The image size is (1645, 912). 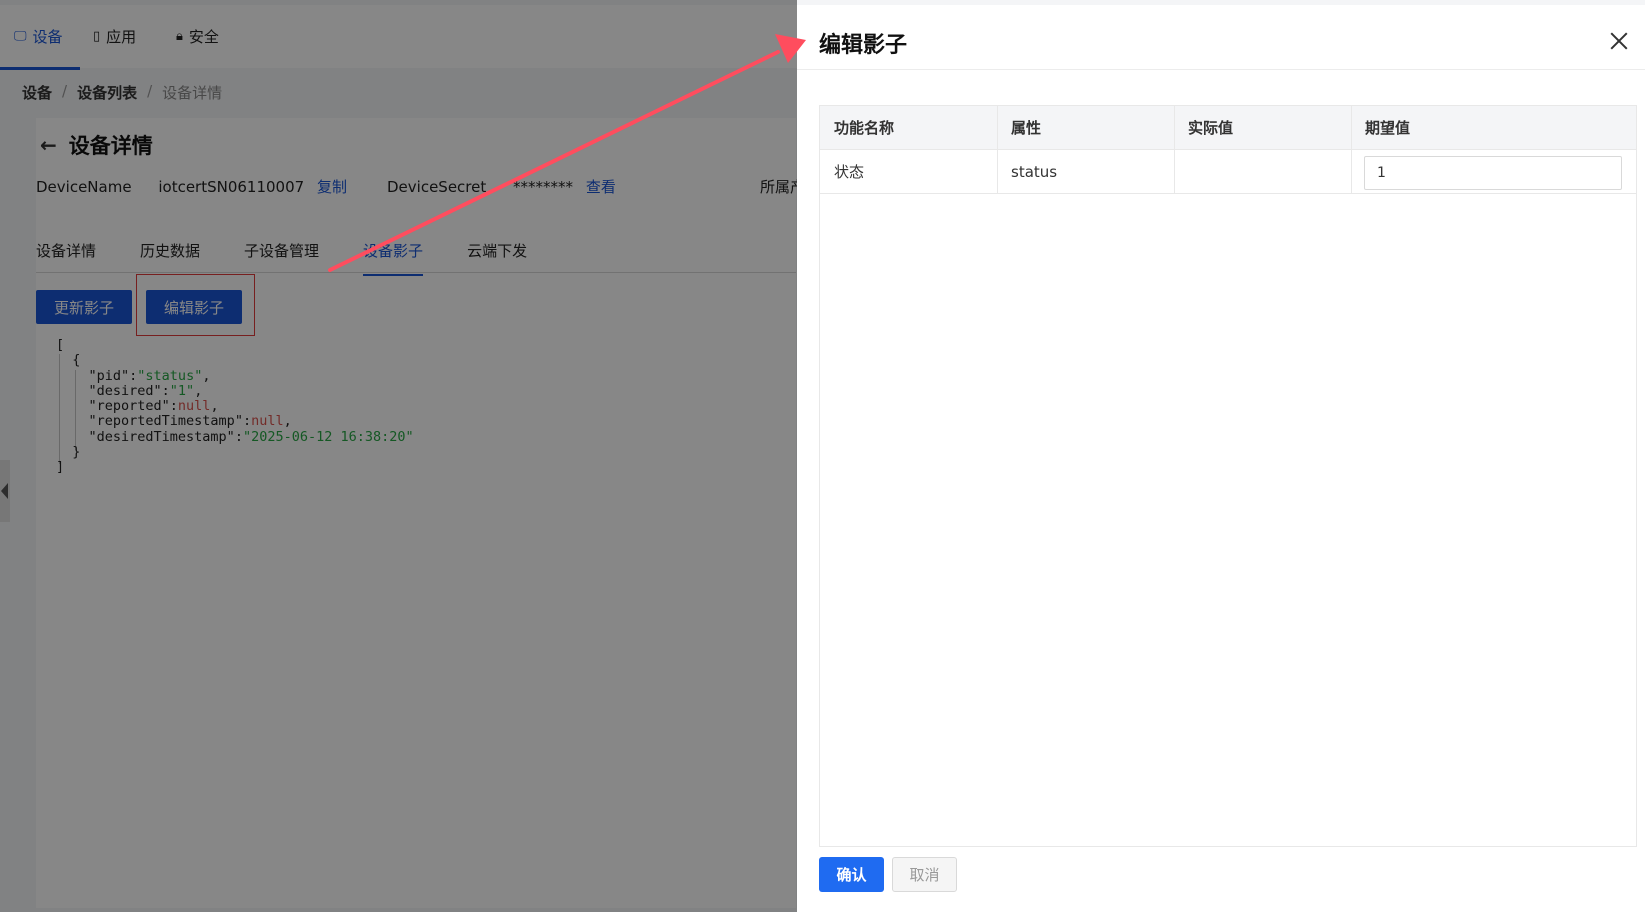 I want to click on desired-value-input, so click(x=1493, y=173).